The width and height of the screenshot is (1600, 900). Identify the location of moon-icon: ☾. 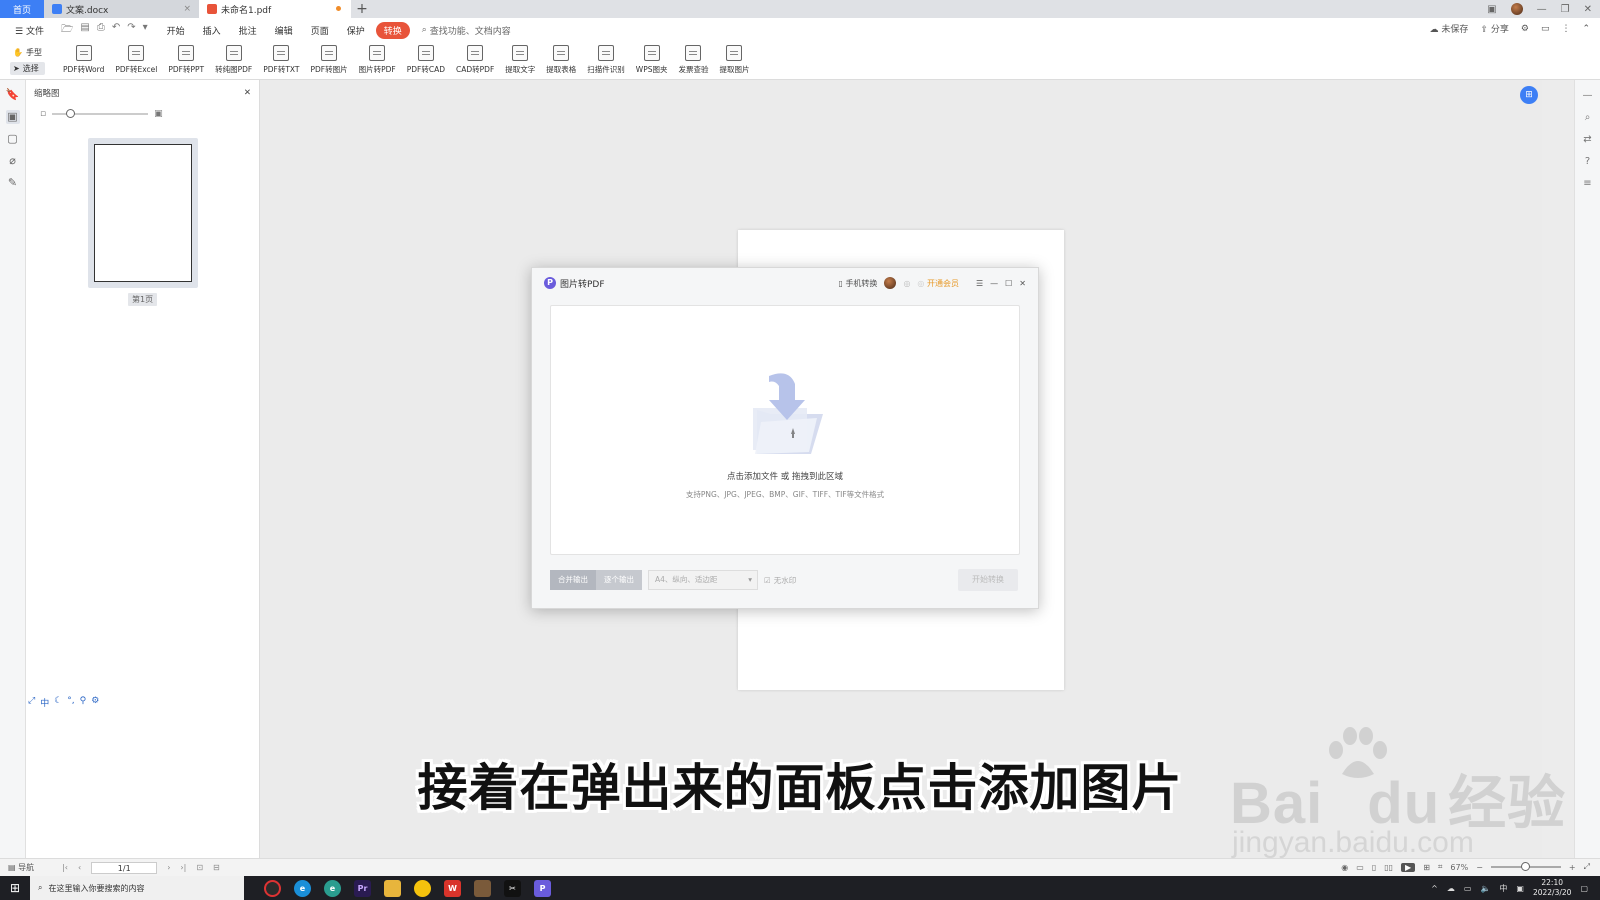
(58, 702).